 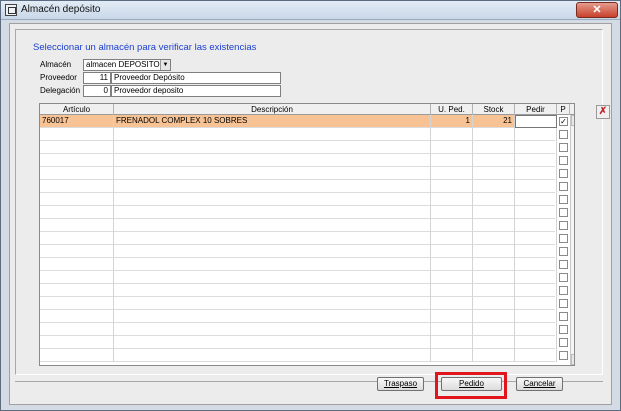 What do you see at coordinates (452, 121) in the screenshot?
I see `cell-u-ped: 1` at bounding box center [452, 121].